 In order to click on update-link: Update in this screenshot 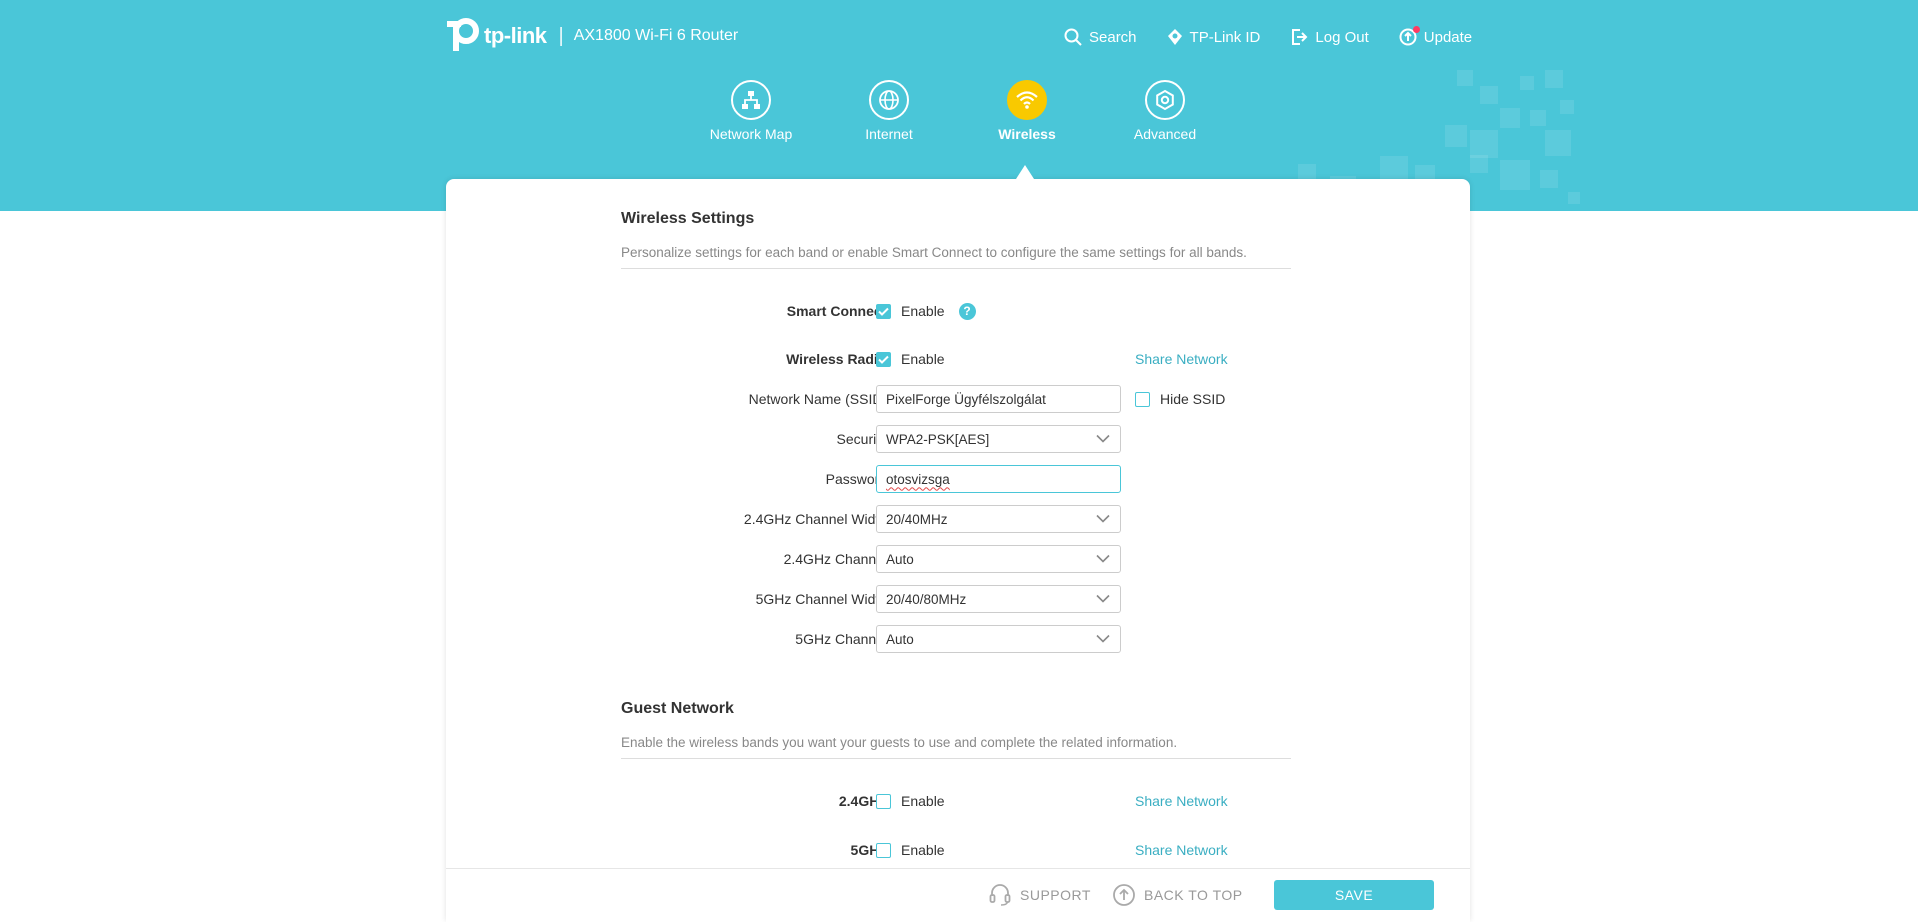, I will do `click(1436, 36)`.